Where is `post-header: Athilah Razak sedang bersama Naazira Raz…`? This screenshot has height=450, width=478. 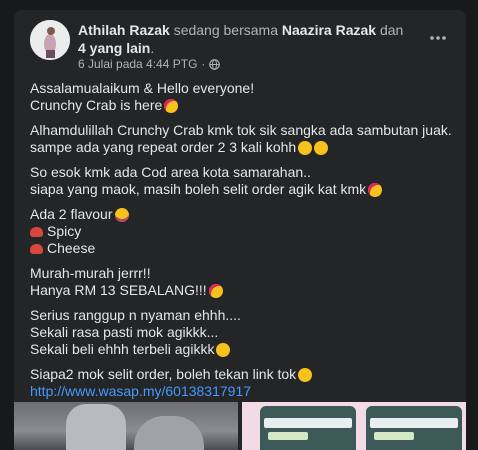 post-header: Athilah Razak sedang bersama Naazira Raz… is located at coordinates (240, 42).